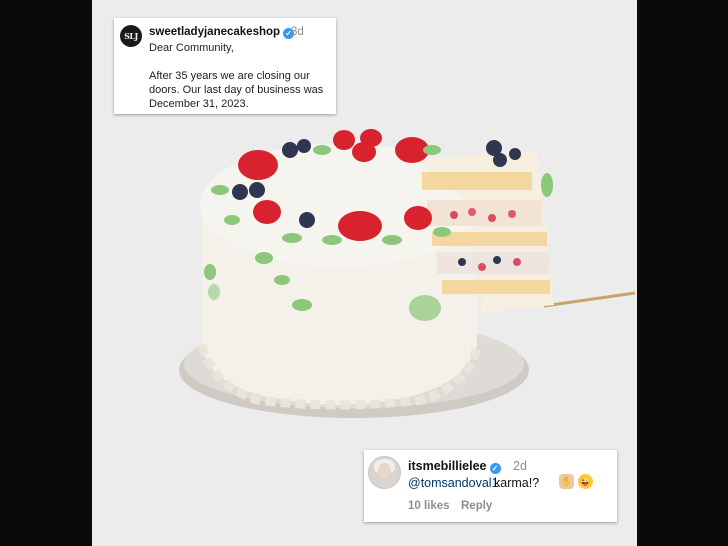 The width and height of the screenshot is (728, 546). What do you see at coordinates (191, 48) in the screenshot?
I see `post-text-line-1: Dear Community,` at bounding box center [191, 48].